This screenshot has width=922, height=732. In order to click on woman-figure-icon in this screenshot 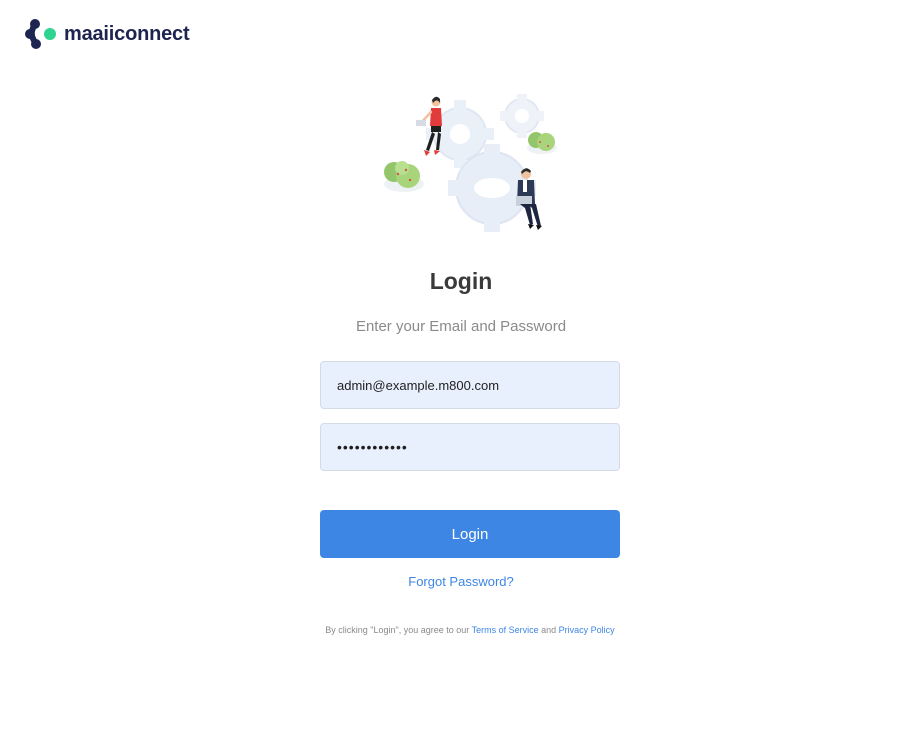, I will do `click(429, 126)`.